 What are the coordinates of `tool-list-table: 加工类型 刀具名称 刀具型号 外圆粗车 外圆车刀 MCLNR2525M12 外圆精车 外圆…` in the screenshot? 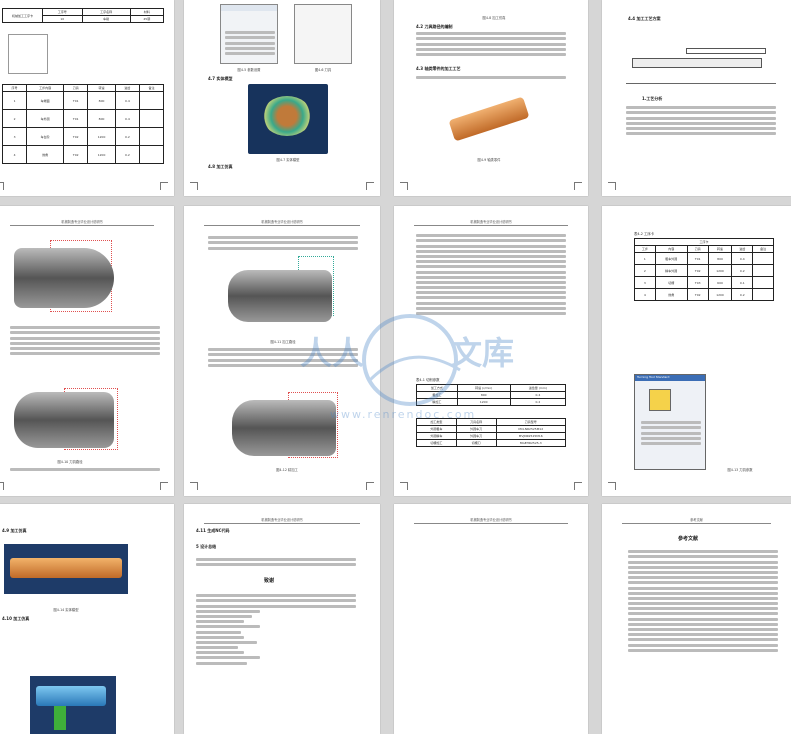 It's located at (491, 432).